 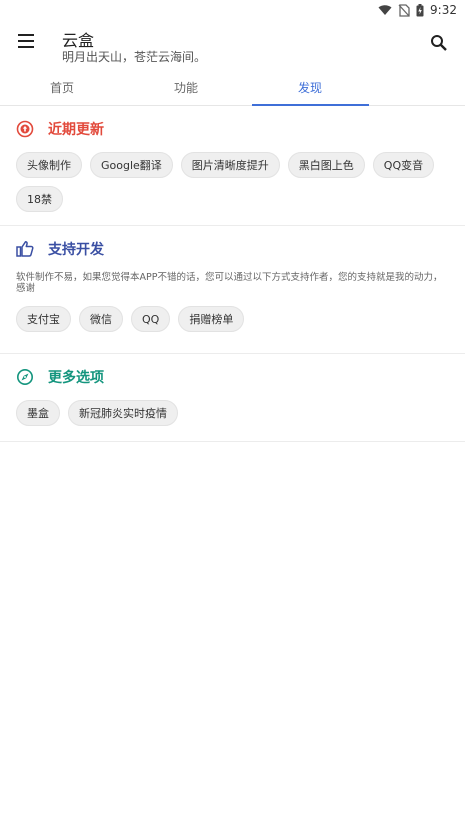 What do you see at coordinates (186, 87) in the screenshot?
I see `tab-features: 功能` at bounding box center [186, 87].